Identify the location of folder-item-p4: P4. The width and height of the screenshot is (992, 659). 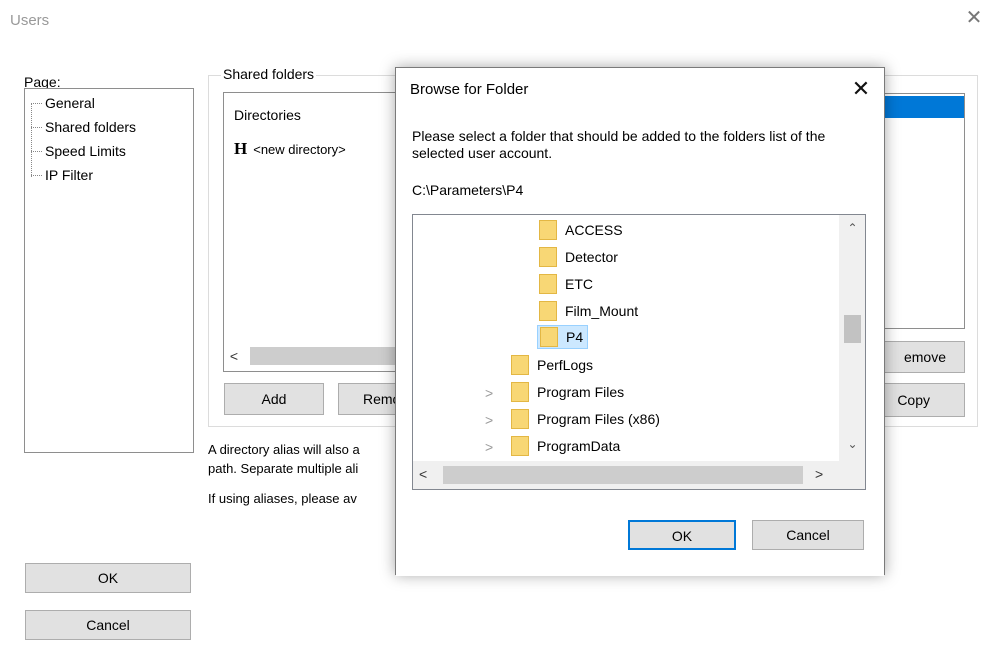
(563, 337).